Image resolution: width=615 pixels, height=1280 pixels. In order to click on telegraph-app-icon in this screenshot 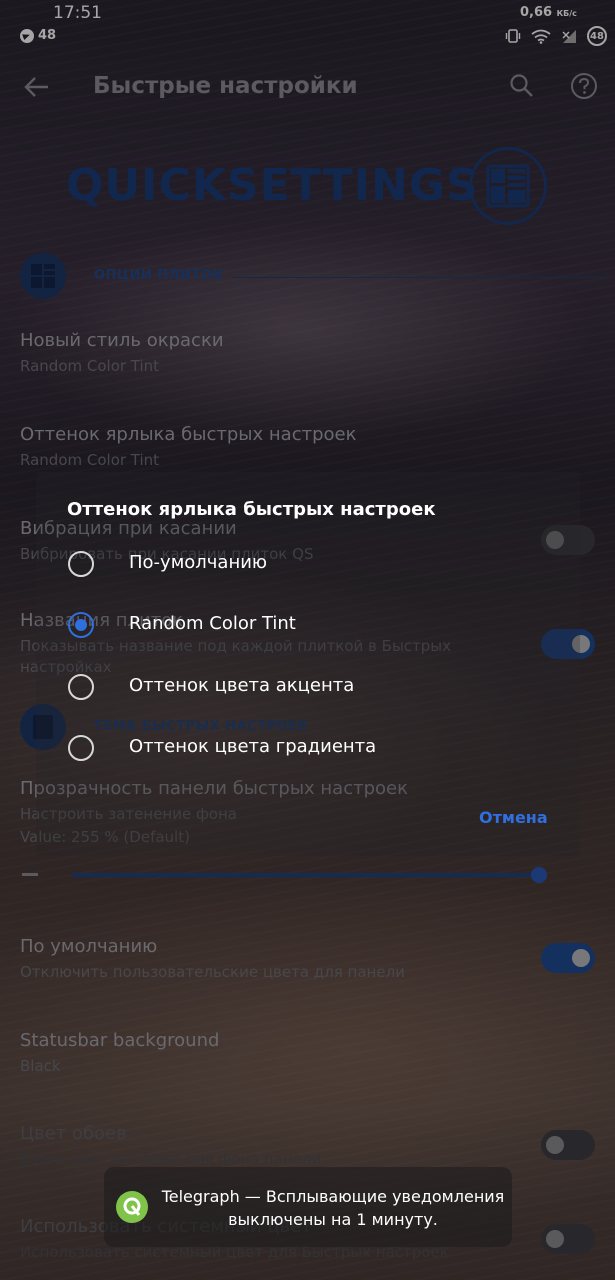, I will do `click(132, 1207)`.